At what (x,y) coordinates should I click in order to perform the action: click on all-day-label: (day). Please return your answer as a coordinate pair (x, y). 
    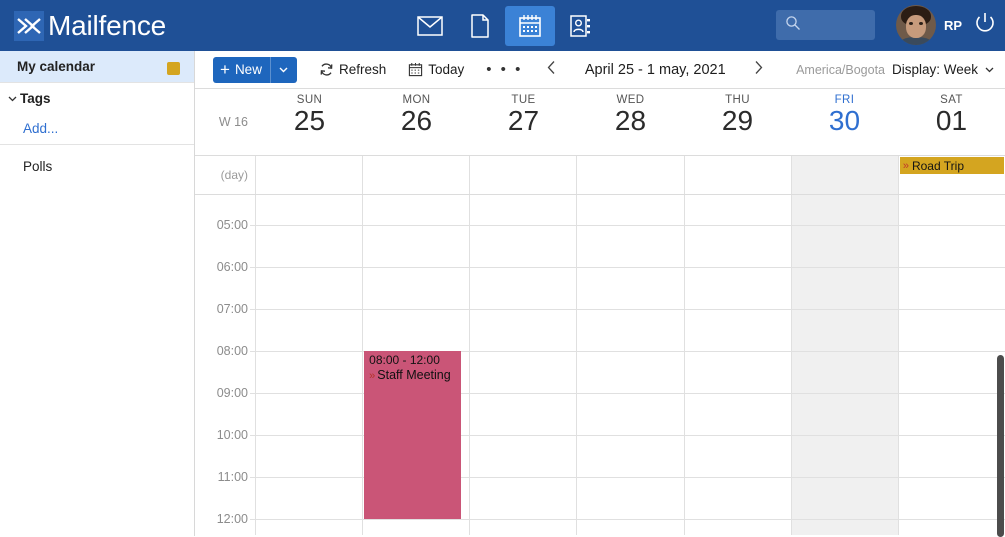
    Looking at the image, I should click on (225, 175).